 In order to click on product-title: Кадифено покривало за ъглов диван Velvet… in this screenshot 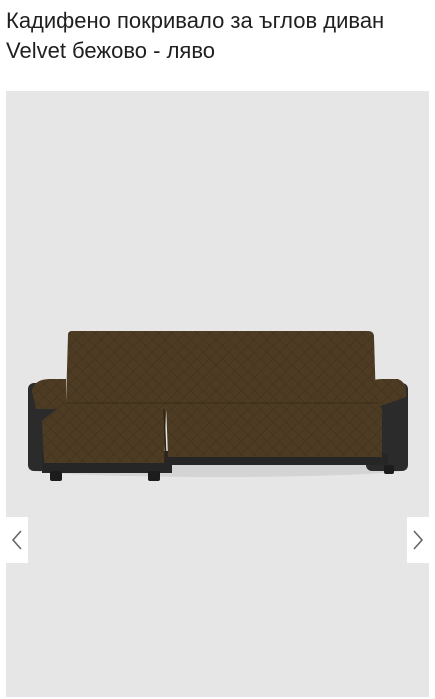, I will do `click(195, 35)`.